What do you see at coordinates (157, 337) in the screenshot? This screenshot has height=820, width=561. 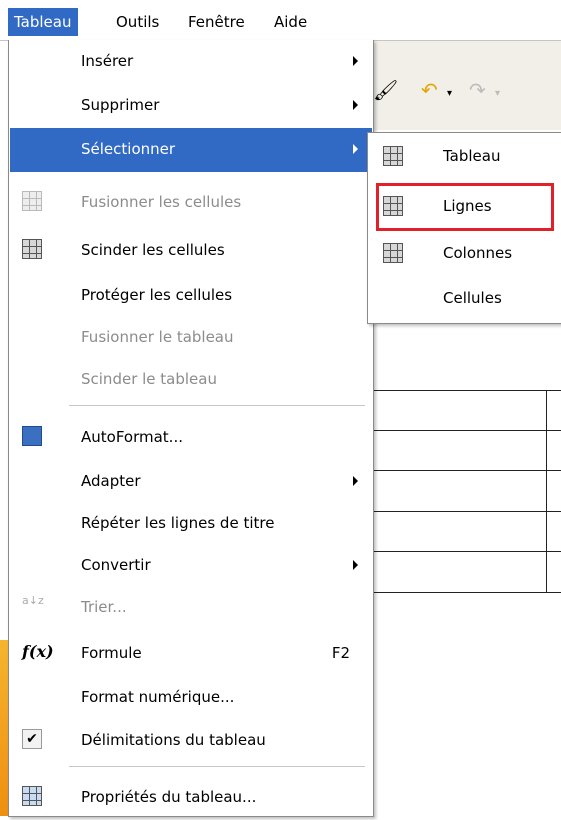 I see `menu-item-label: Fusionner le tableau` at bounding box center [157, 337].